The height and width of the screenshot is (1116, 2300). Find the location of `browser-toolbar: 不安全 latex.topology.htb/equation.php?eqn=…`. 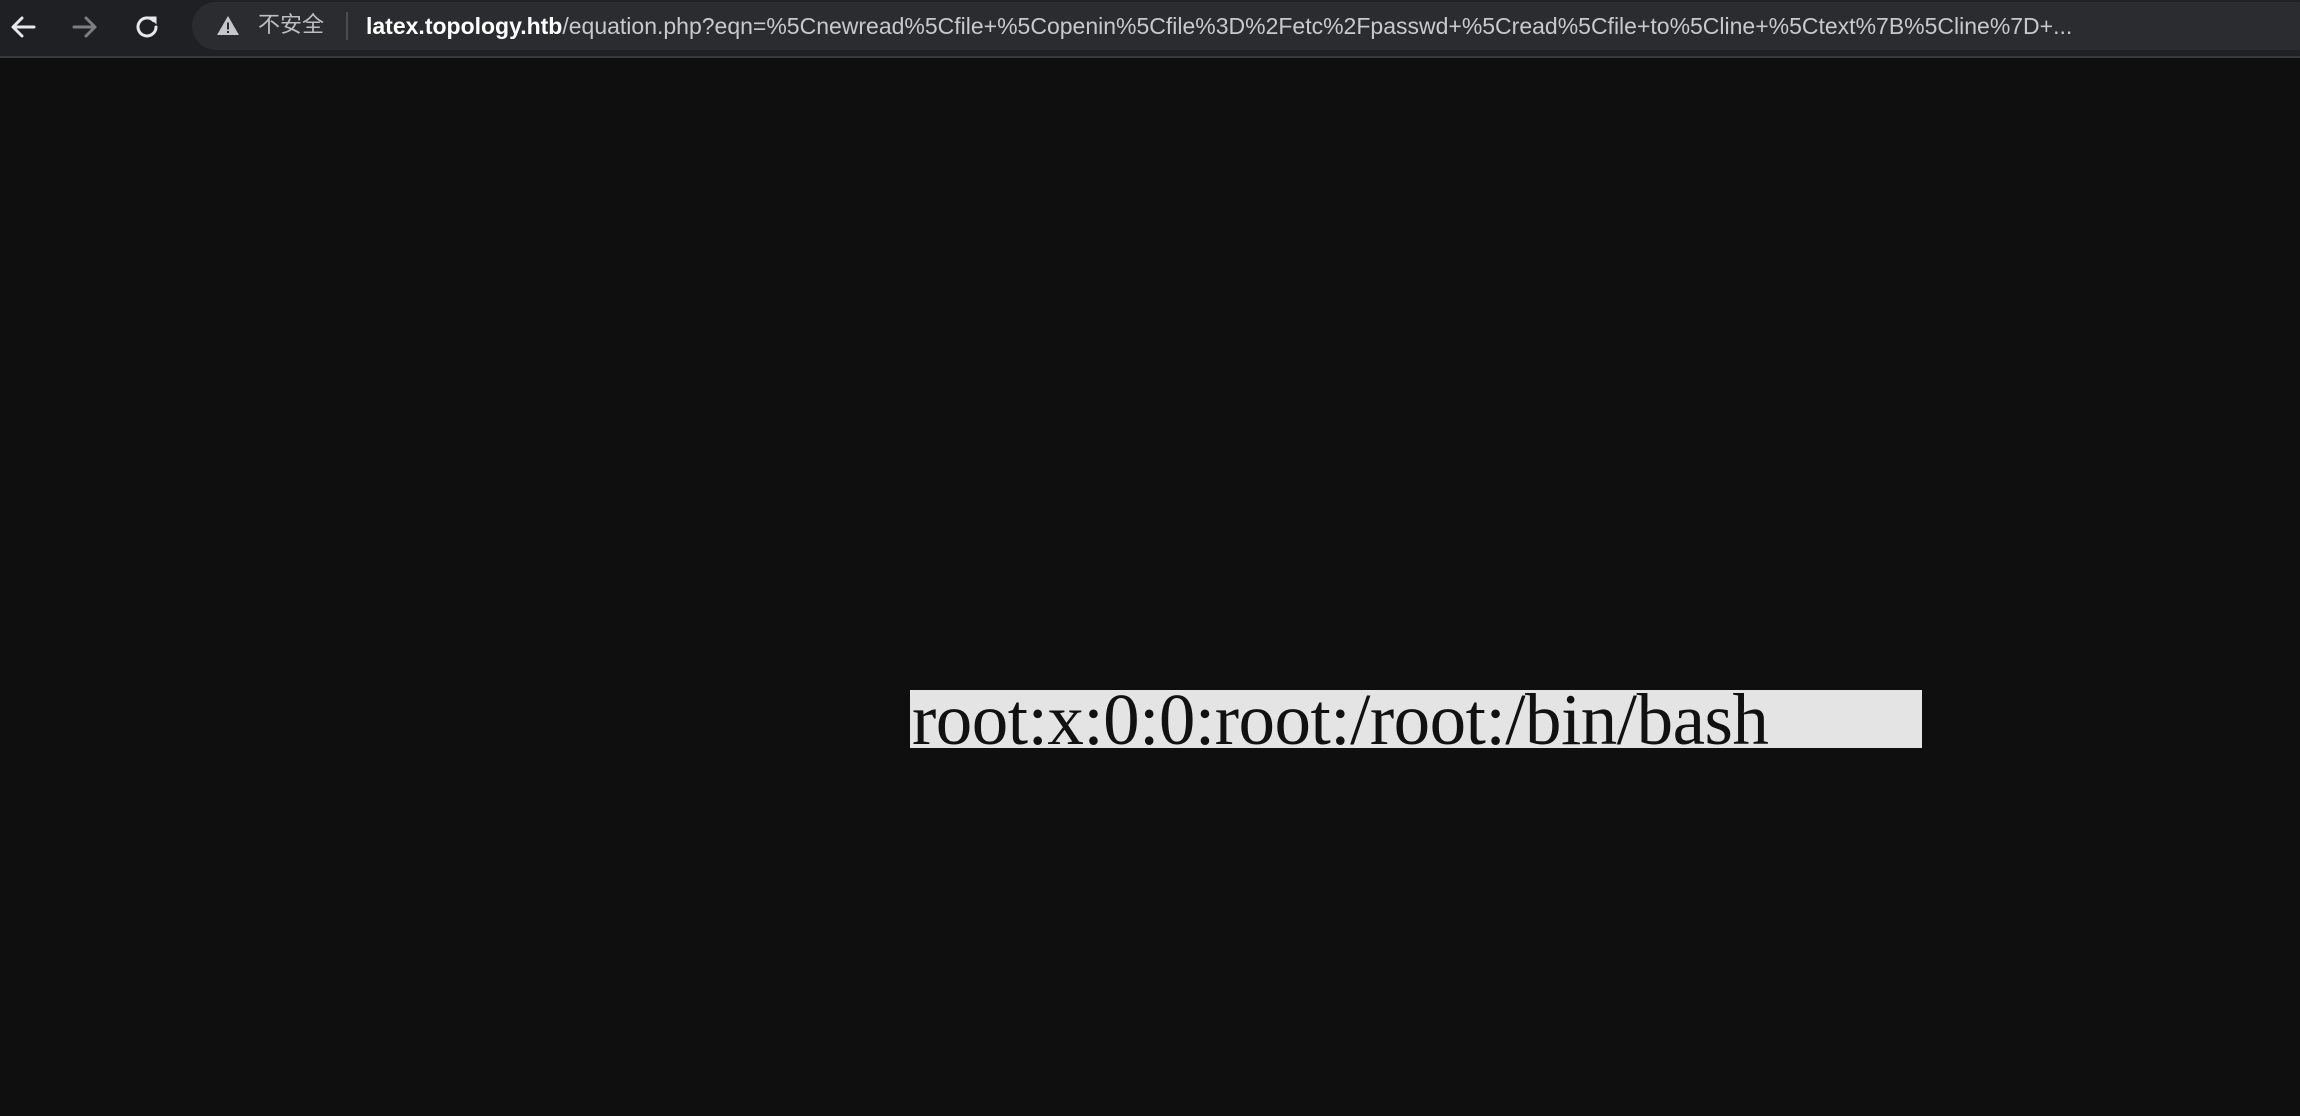

browser-toolbar: 不安全 latex.topology.htb/equation.php?eqn=… is located at coordinates (1150, 29).